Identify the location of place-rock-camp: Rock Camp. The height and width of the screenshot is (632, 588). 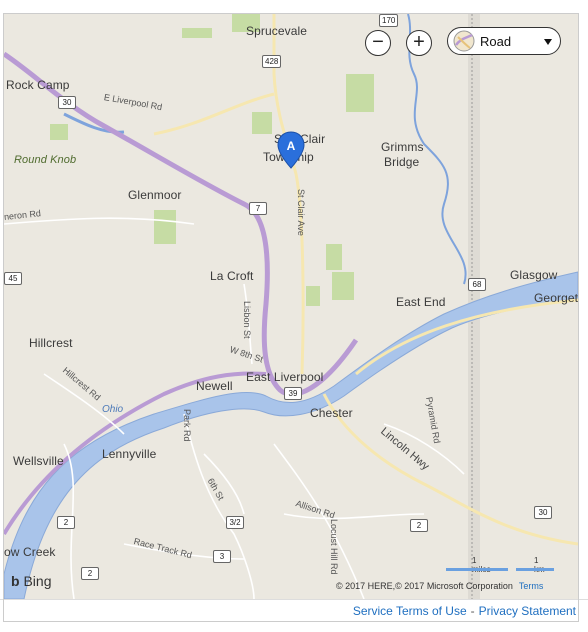
(38, 85).